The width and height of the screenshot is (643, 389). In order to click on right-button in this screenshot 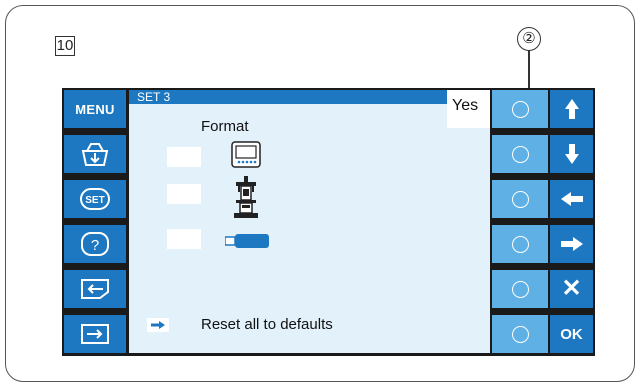, I will do `click(571, 244)`.